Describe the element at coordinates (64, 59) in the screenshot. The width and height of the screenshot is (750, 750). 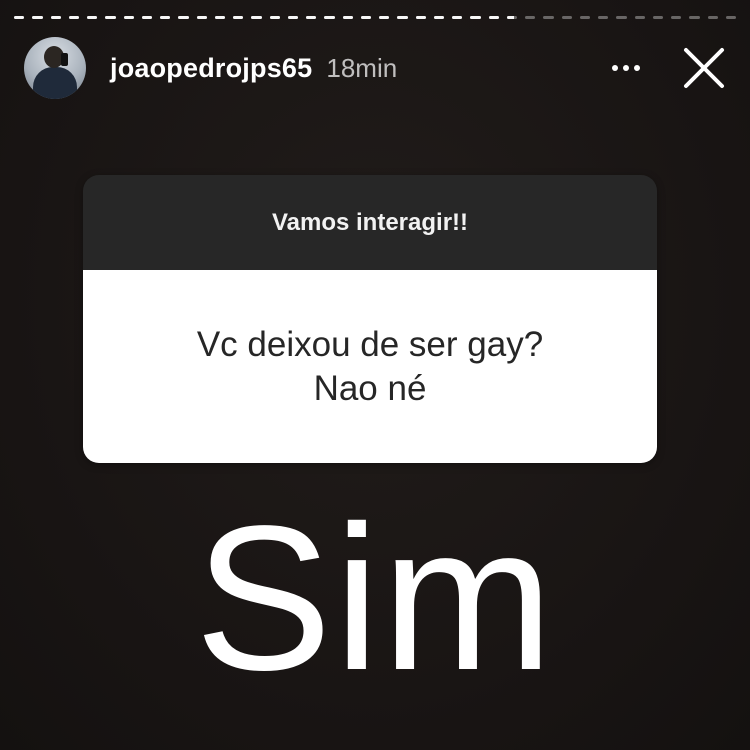
I see `avatar-phone` at that location.